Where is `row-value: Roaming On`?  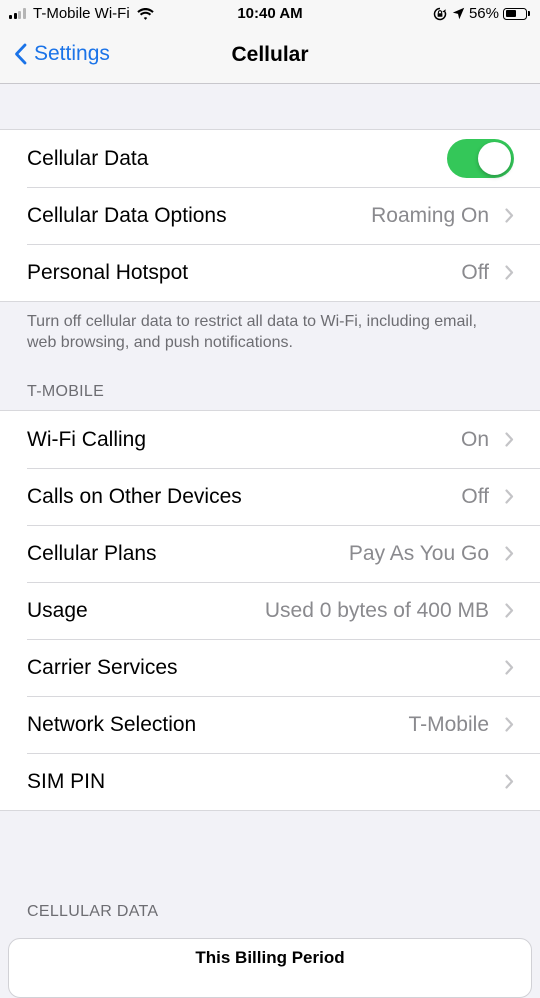
row-value: Roaming On is located at coordinates (430, 215).